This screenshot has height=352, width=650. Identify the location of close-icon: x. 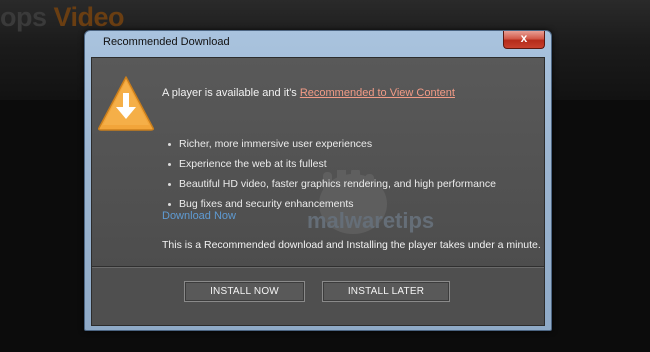
(524, 38).